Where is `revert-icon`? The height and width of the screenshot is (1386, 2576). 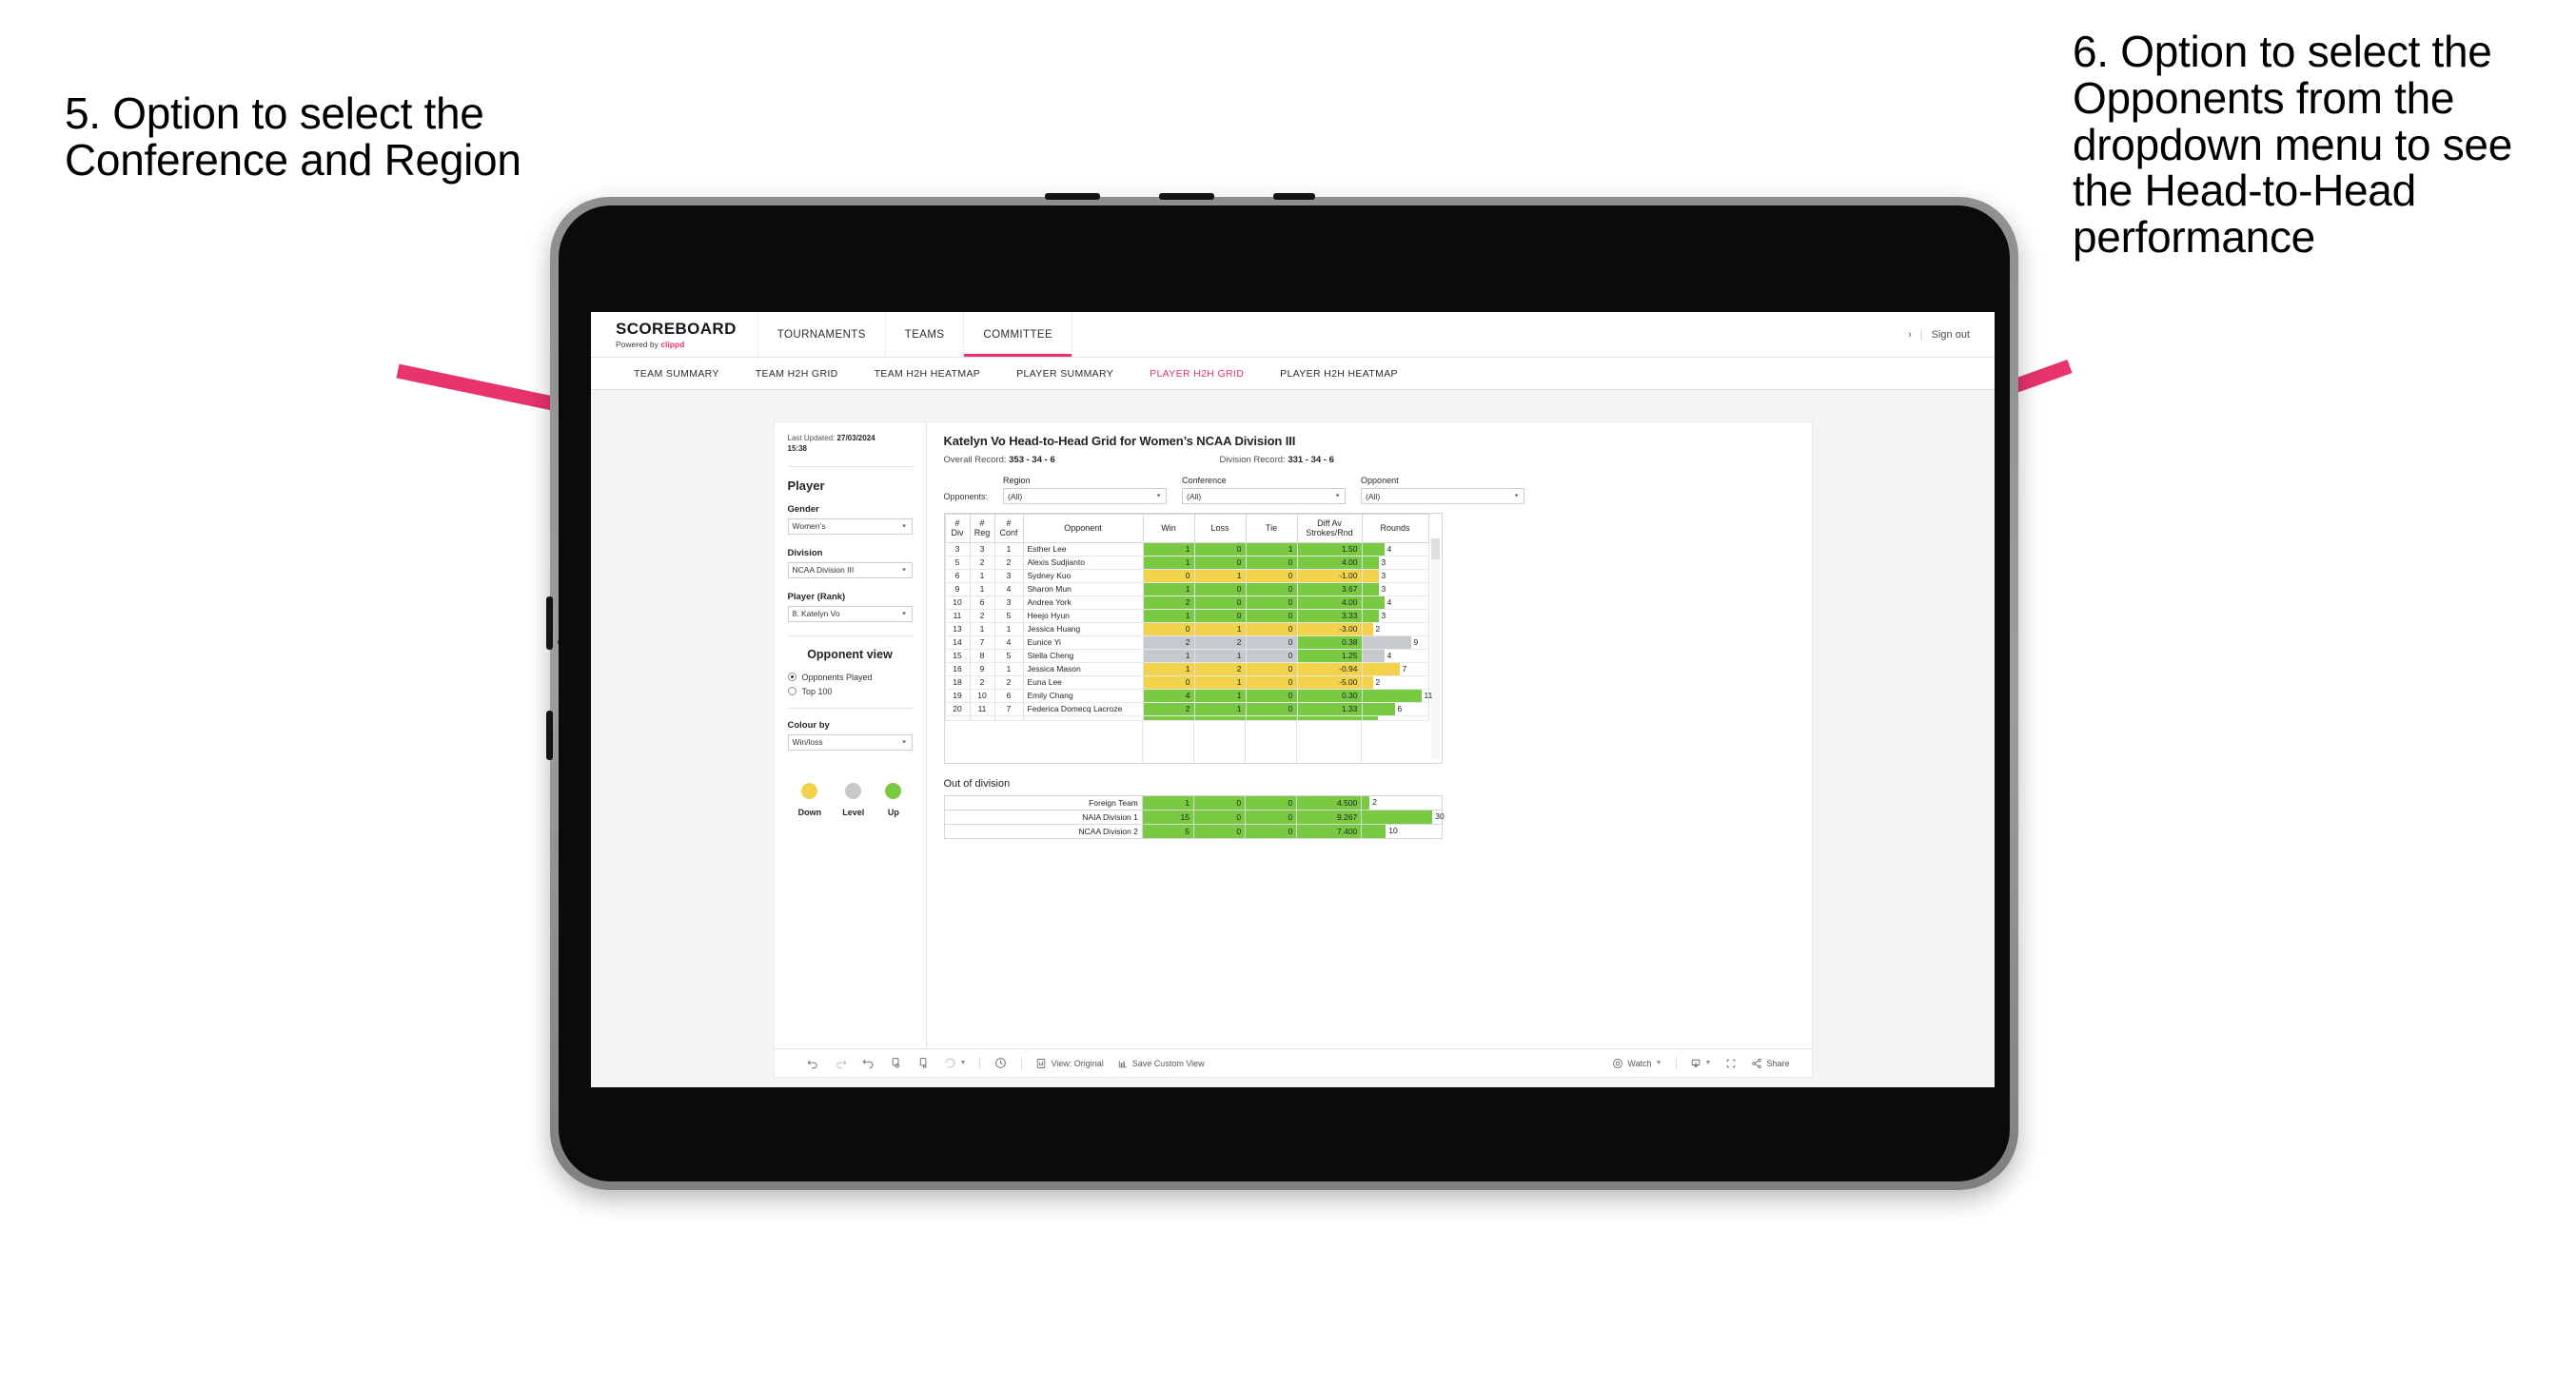 revert-icon is located at coordinates (868, 1063).